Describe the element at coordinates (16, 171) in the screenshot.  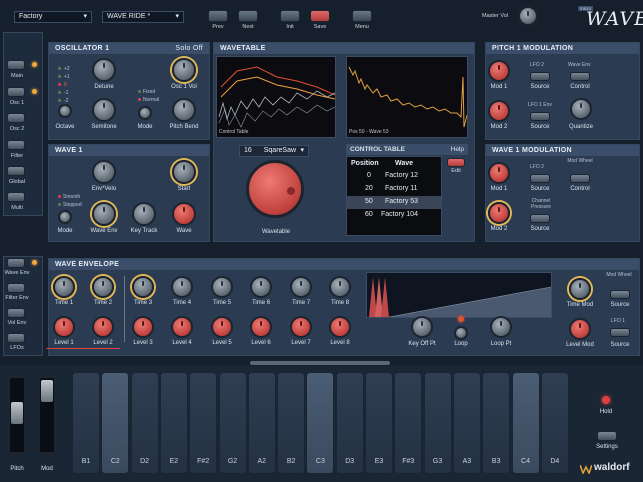
I see `sidebar-item-global` at that location.